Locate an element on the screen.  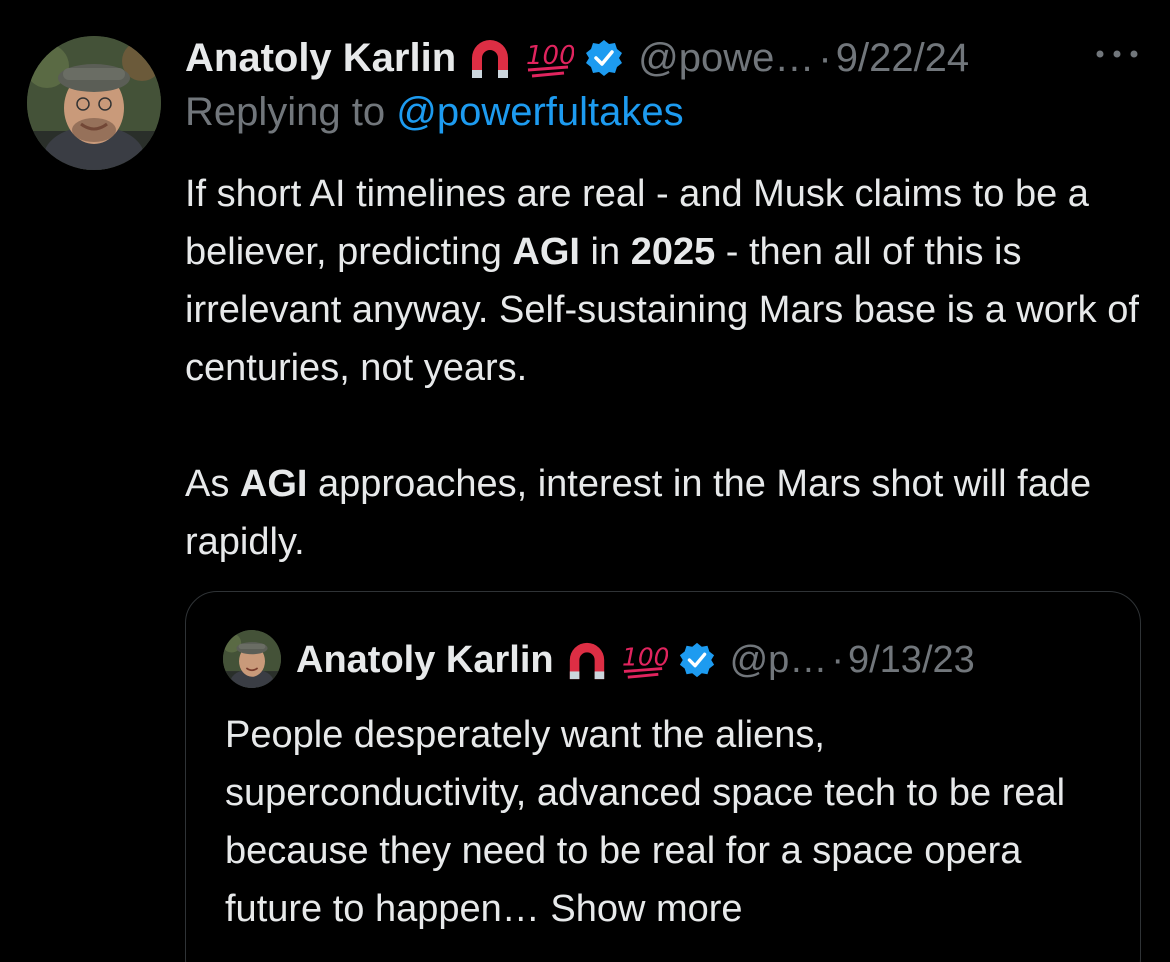
quoted-tweet-header: Anatoly Karlin 100 @p… · 9/13/23 is located at coordinates (635, 660).